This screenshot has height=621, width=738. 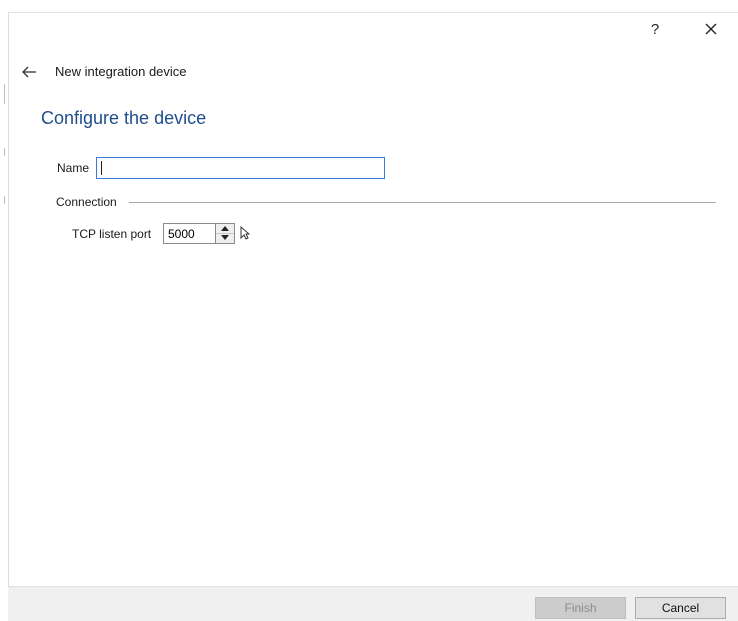 I want to click on arrow-left-icon, so click(x=29, y=72).